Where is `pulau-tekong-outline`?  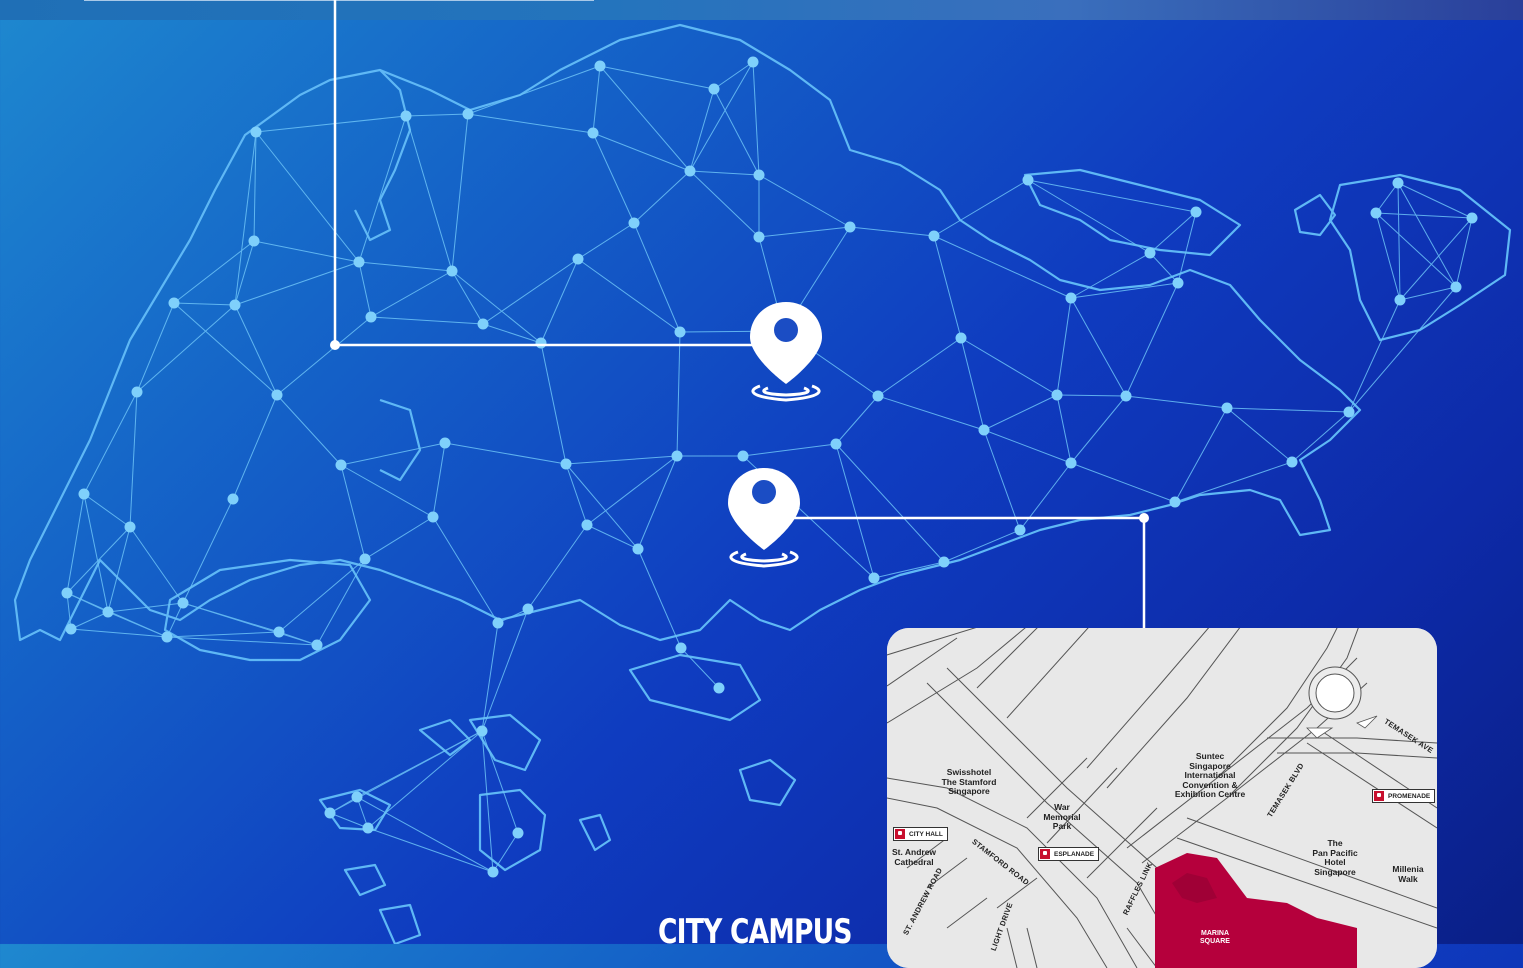 pulau-tekong-outline is located at coordinates (1420, 257).